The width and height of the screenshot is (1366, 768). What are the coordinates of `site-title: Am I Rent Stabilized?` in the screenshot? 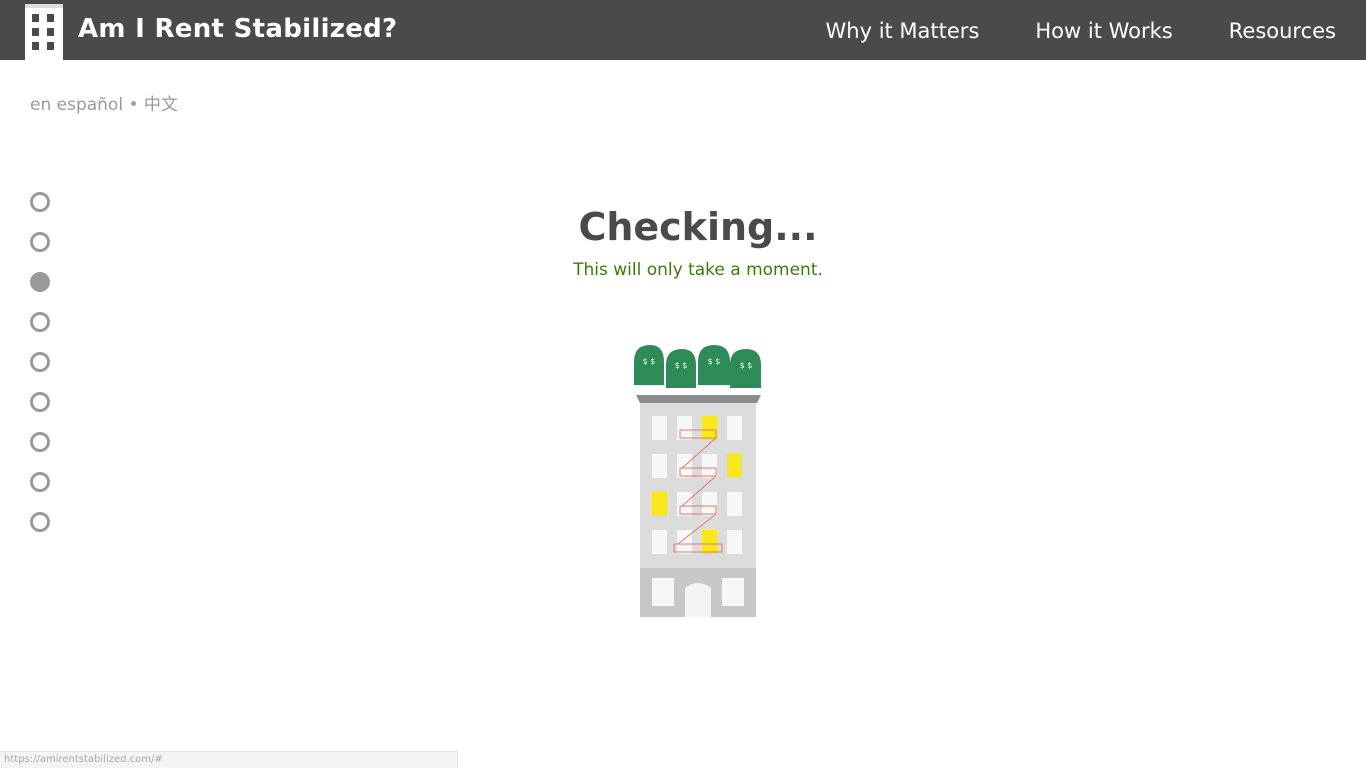 It's located at (237, 29).